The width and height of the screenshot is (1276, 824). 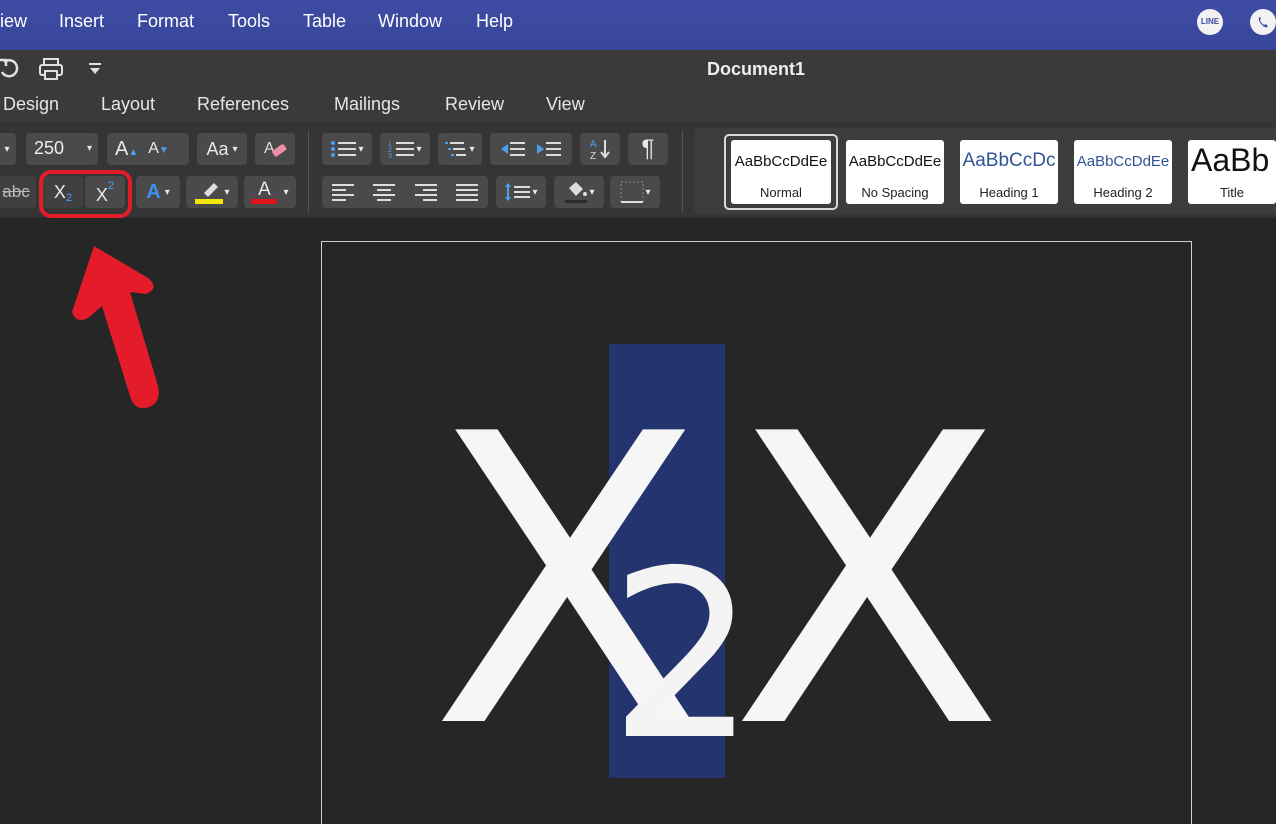 I want to click on strikethrough-label: abc, so click(x=16, y=191).